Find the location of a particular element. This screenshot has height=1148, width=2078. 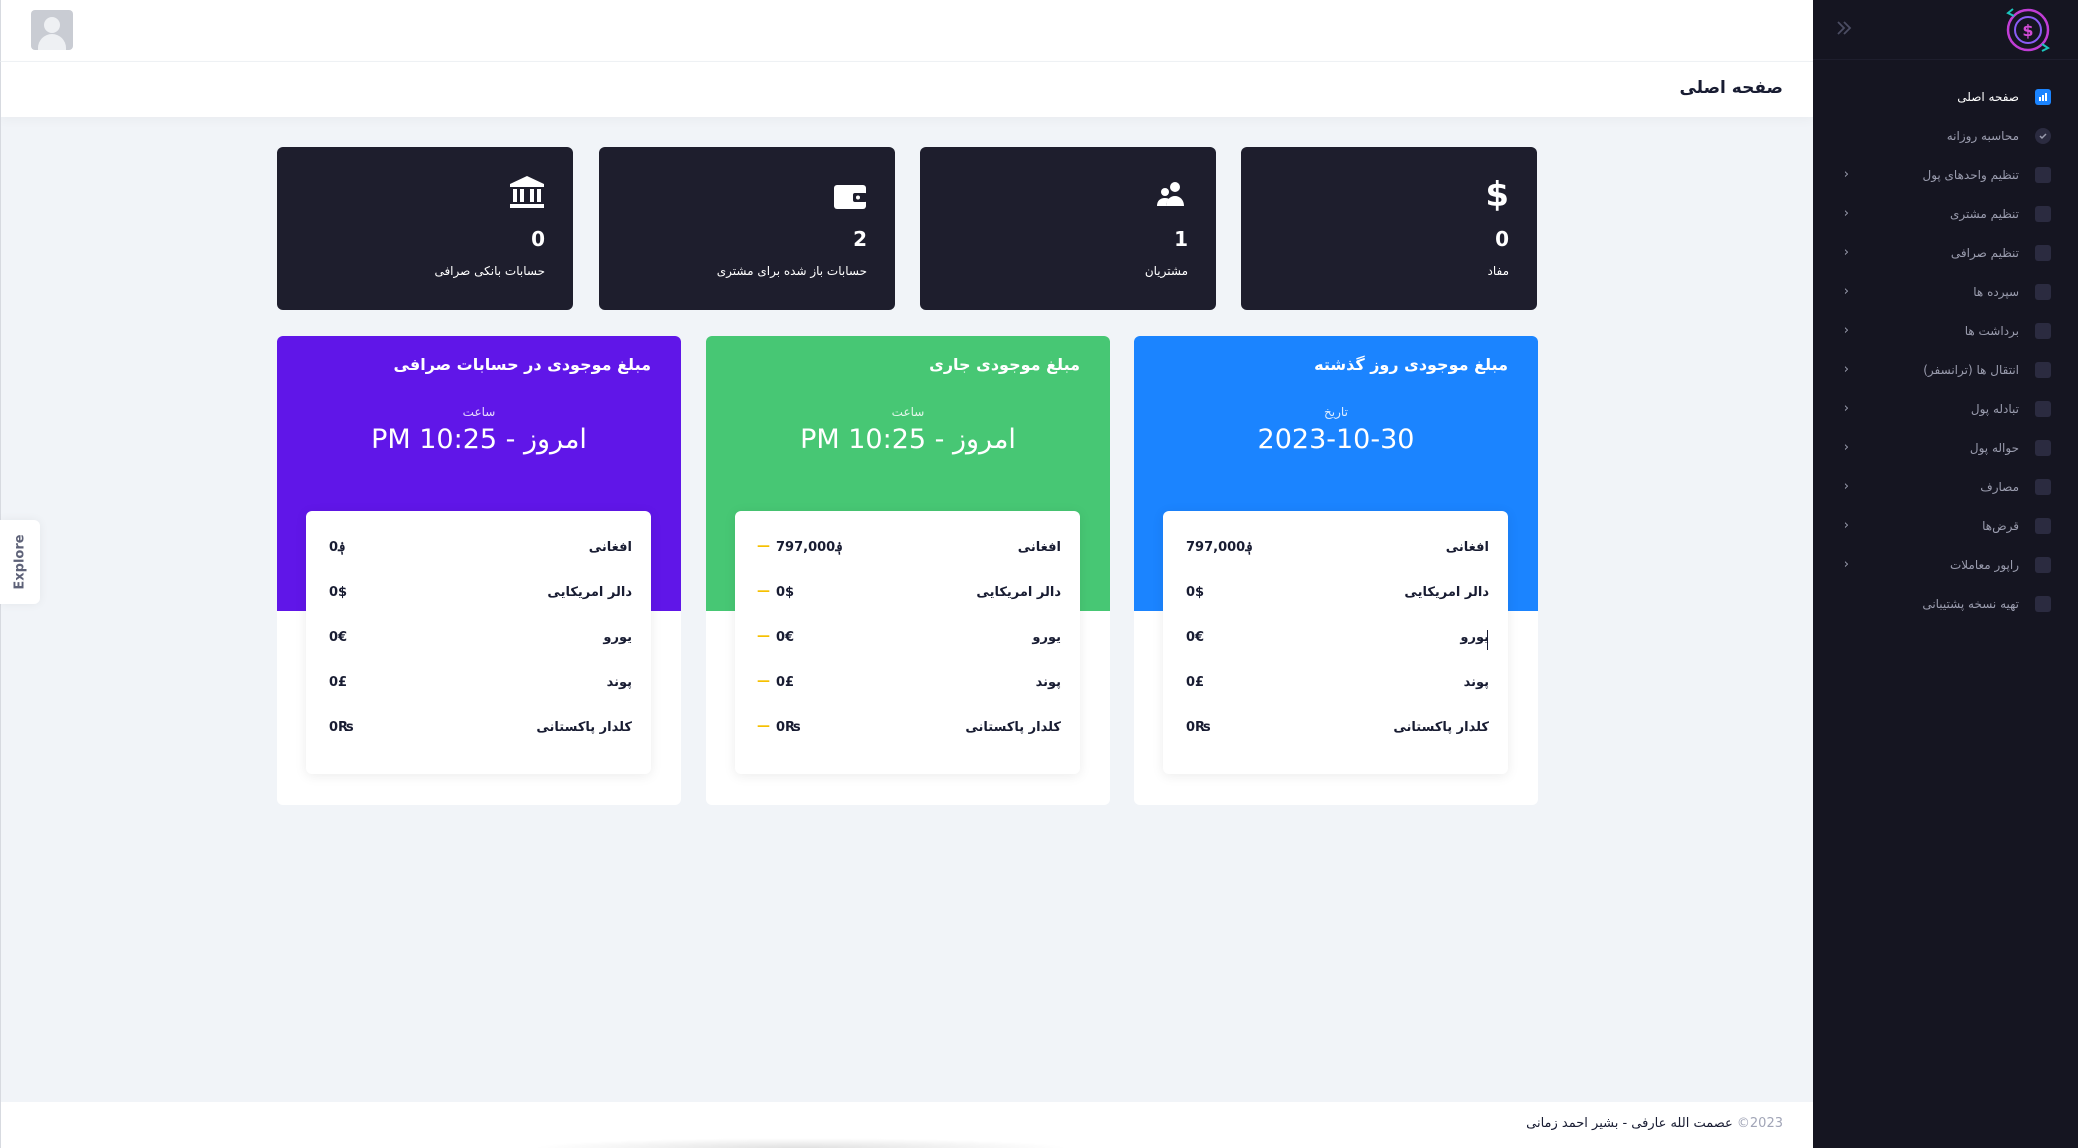

explore-label: Explore is located at coordinates (20, 562).